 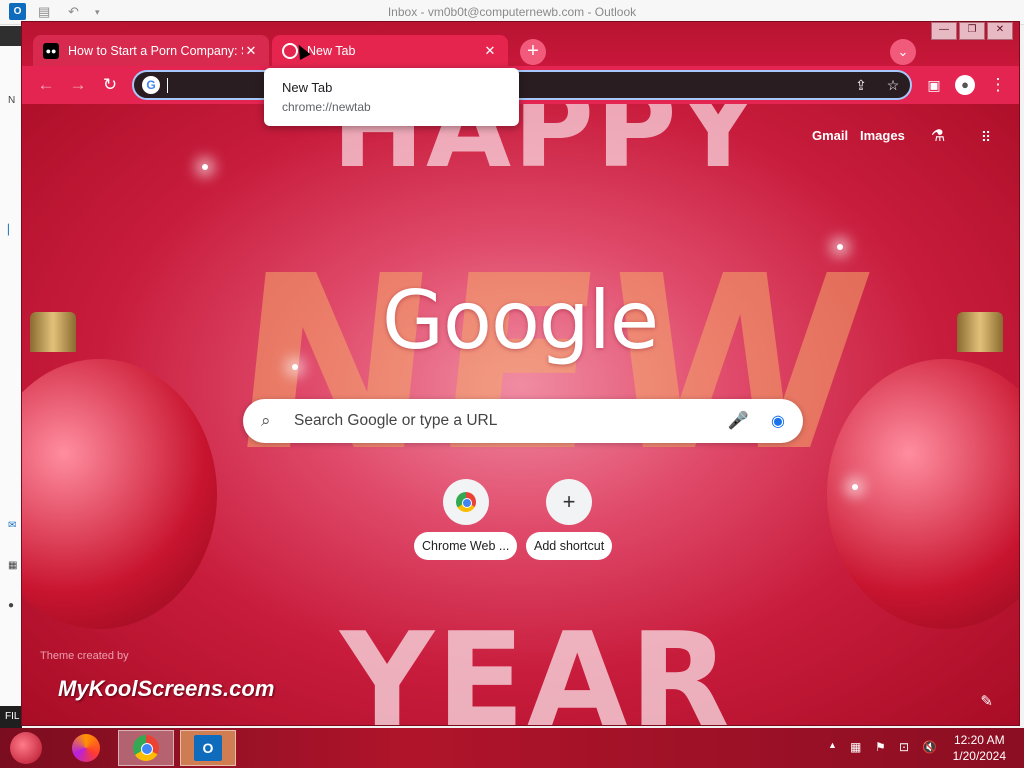 I want to click on taskbar-outlook: O, so click(x=208, y=748).